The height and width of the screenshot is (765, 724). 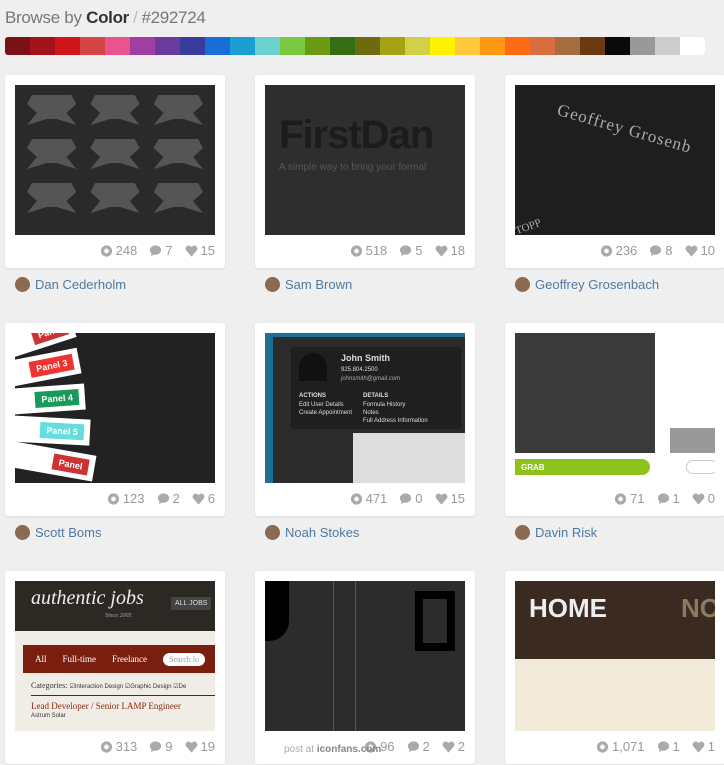 I want to click on comments-count: 7, so click(x=161, y=250).